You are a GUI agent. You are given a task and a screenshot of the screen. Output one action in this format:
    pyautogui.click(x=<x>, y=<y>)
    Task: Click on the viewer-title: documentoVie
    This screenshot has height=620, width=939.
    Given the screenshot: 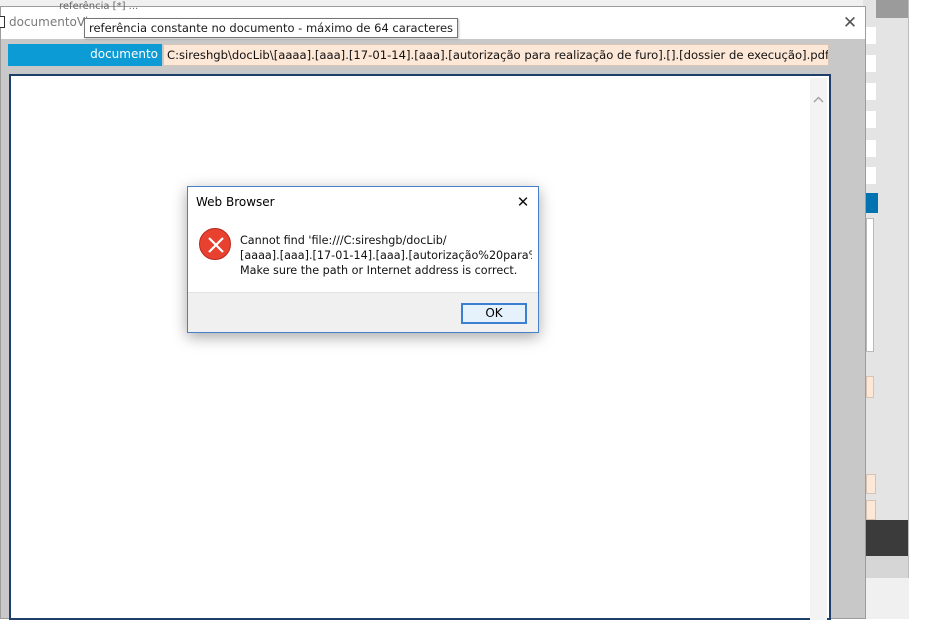 What is the action you would take?
    pyautogui.click(x=52, y=22)
    